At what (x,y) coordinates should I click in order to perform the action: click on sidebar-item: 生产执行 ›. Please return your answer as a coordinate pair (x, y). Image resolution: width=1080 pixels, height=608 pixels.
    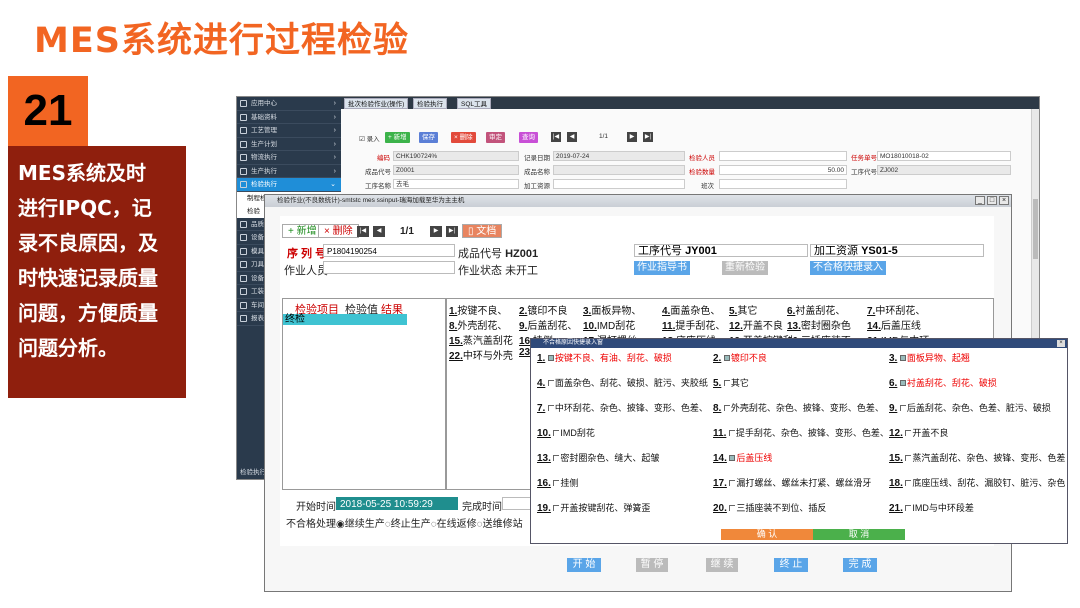
    Looking at the image, I should click on (289, 171).